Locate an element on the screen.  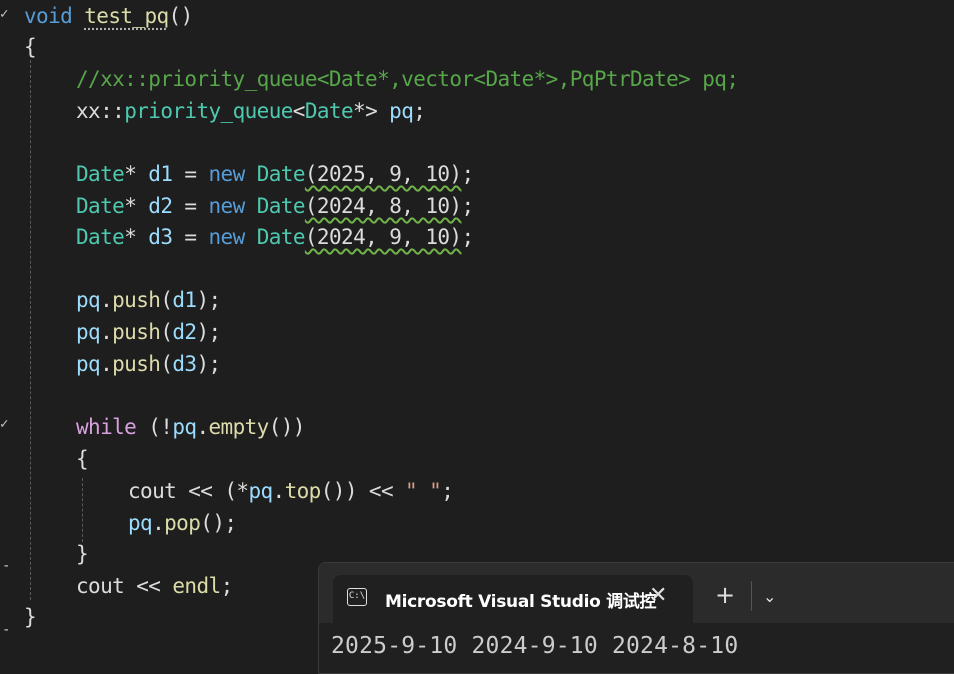
argument: d2 is located at coordinates (184, 332).